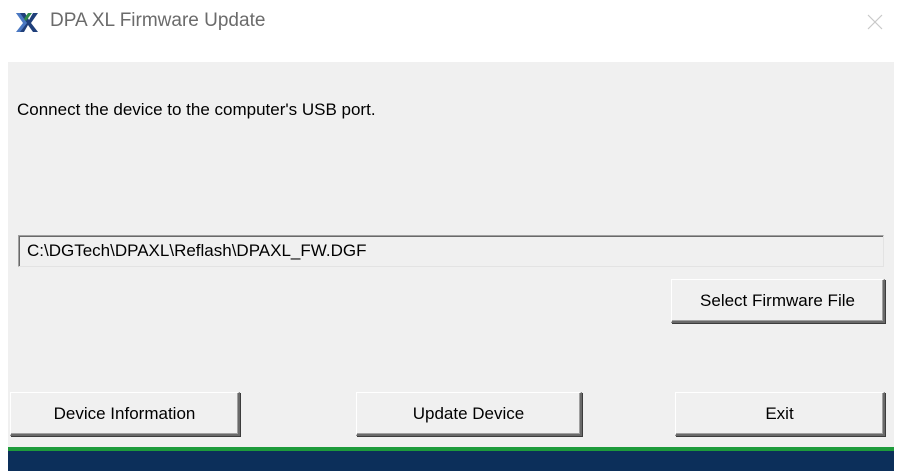 The height and width of the screenshot is (471, 902). I want to click on window-title: DPA XL Firmware Update, so click(158, 20).